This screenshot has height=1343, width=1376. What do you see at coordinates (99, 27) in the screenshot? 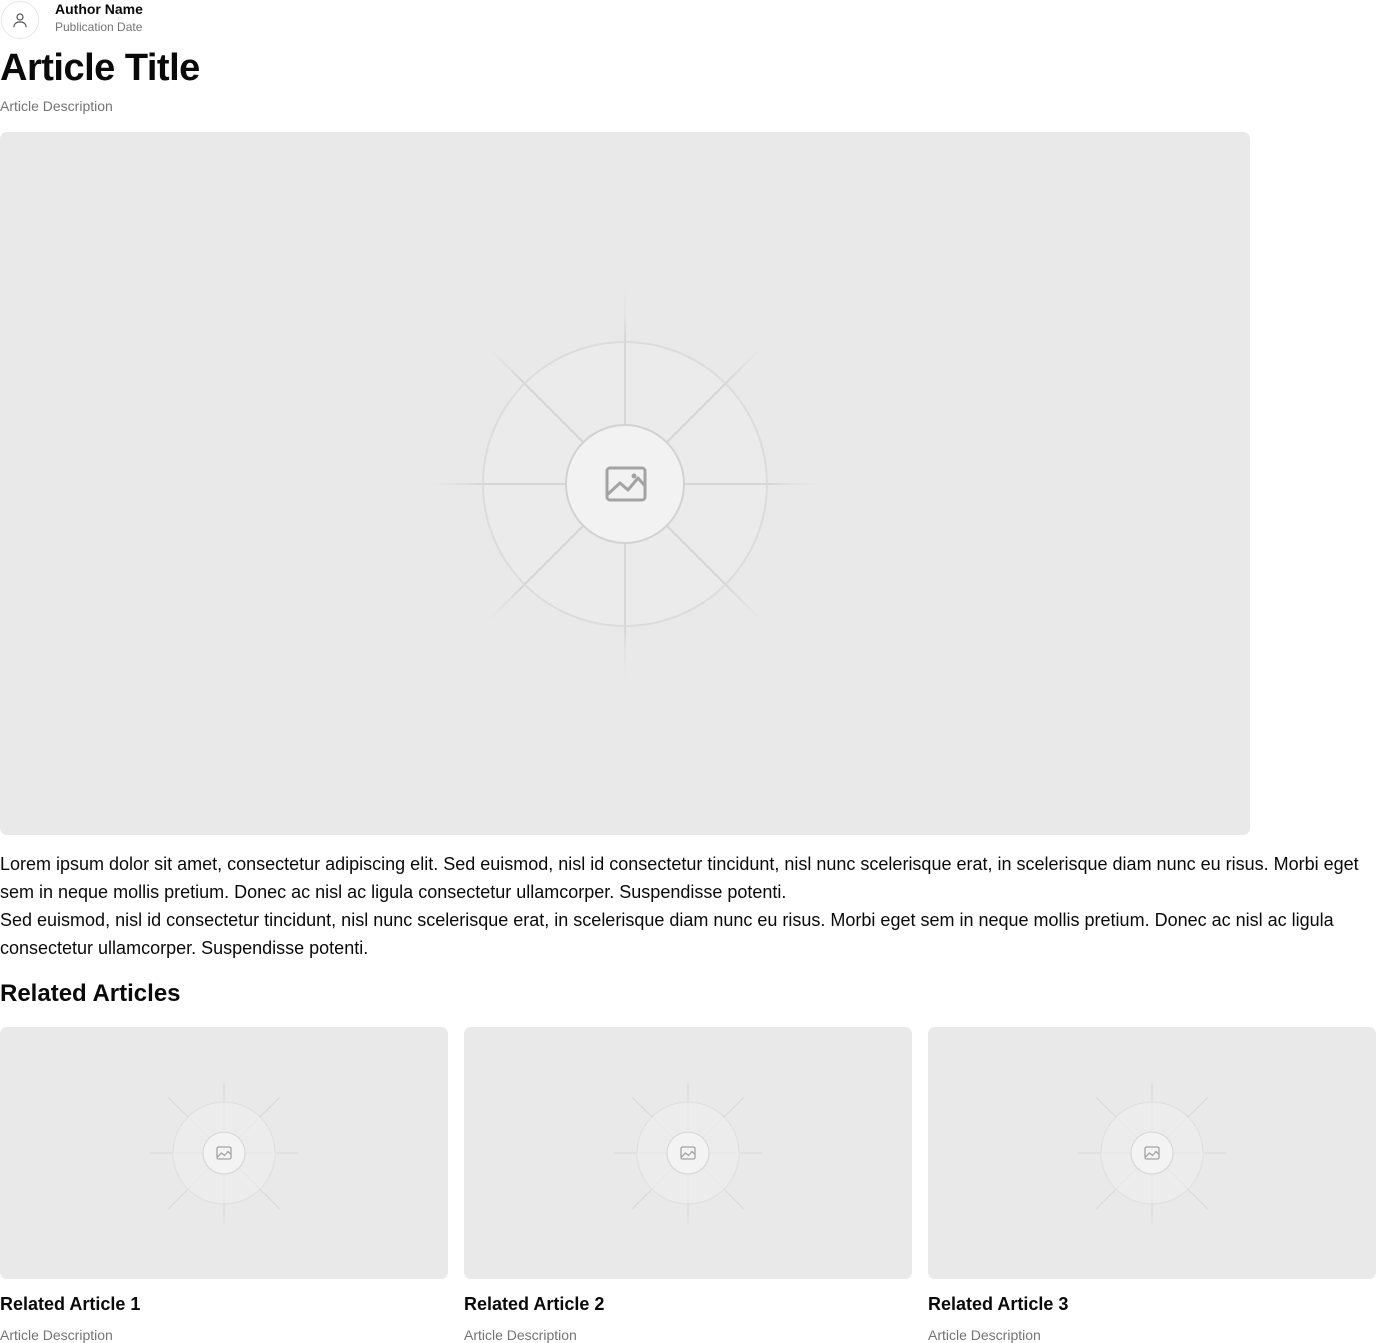
I see `publication-date: Publication Date` at bounding box center [99, 27].